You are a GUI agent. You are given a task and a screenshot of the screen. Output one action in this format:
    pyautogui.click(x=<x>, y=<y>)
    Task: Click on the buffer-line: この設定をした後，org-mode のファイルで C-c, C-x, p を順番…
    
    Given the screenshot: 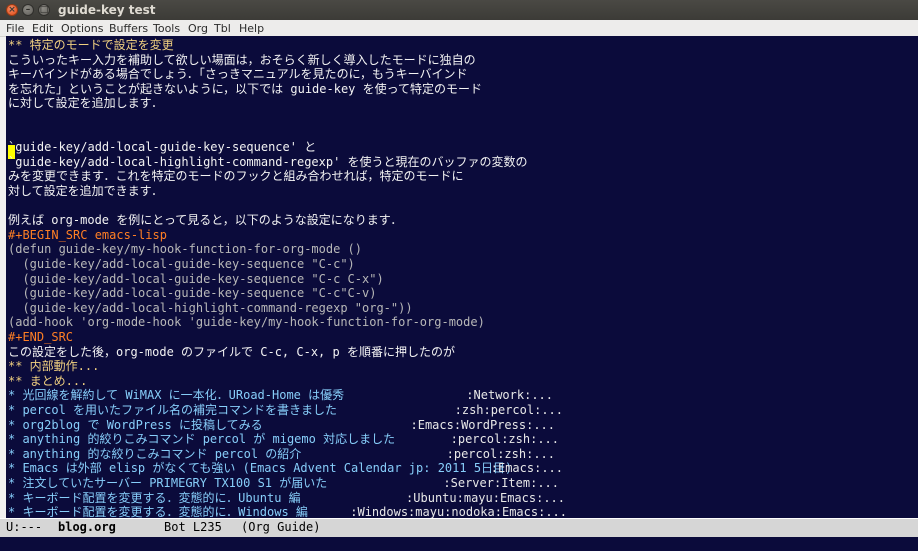 What is the action you would take?
    pyautogui.click(x=231, y=351)
    